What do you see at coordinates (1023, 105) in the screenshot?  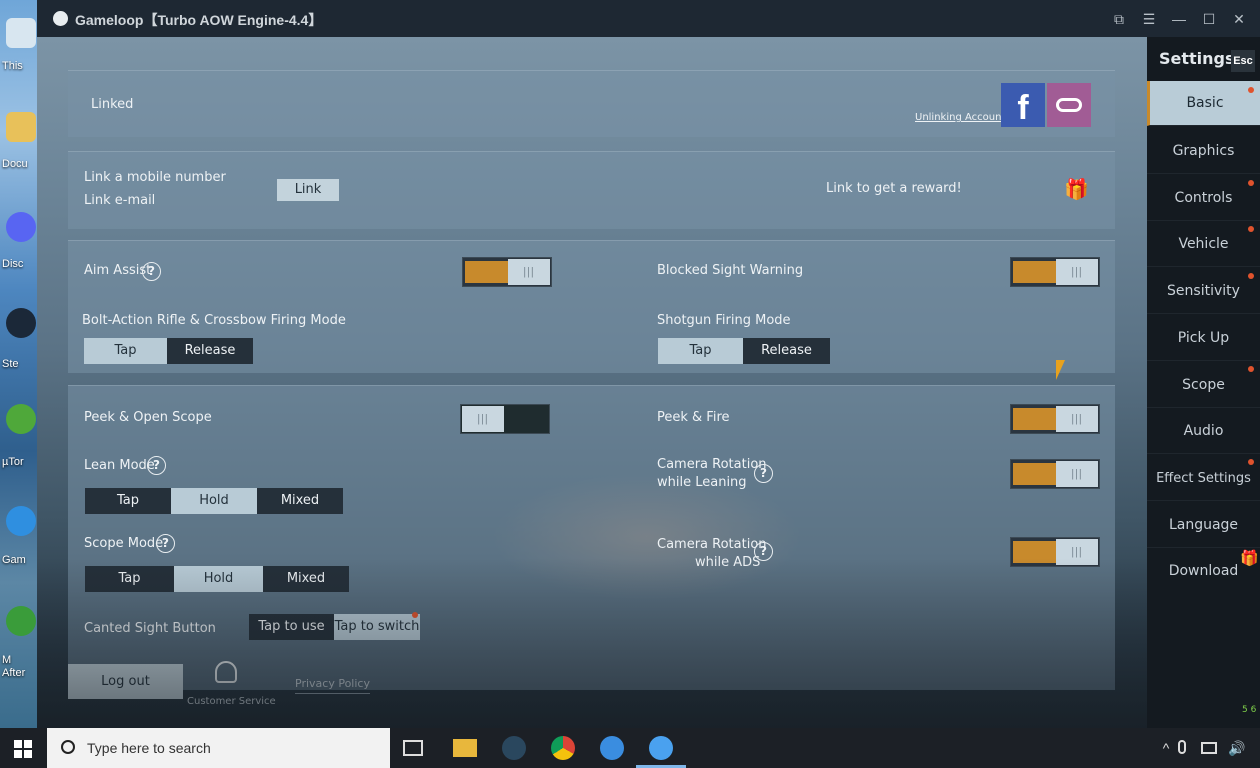 I see `facebook-icon: f` at bounding box center [1023, 105].